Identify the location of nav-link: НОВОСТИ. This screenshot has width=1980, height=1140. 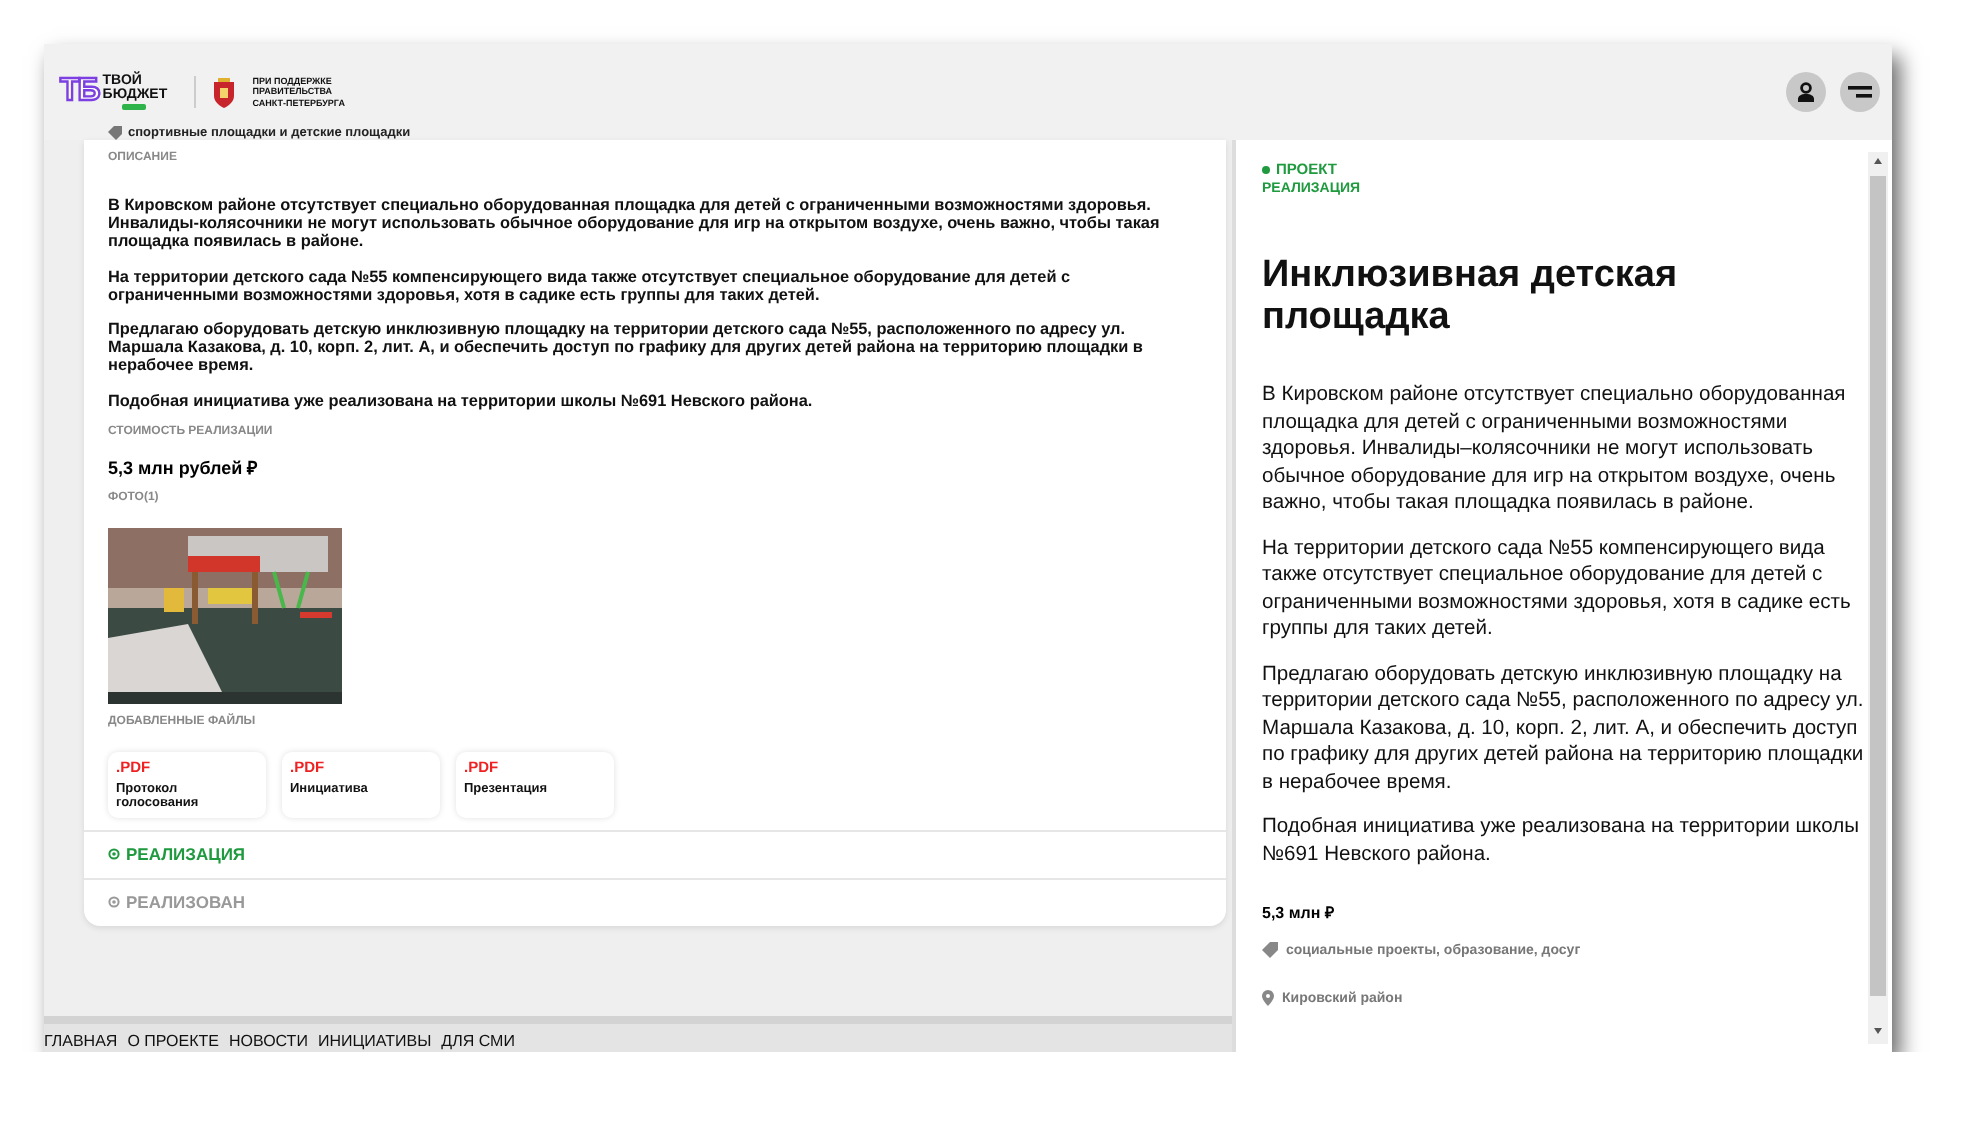
(268, 1042).